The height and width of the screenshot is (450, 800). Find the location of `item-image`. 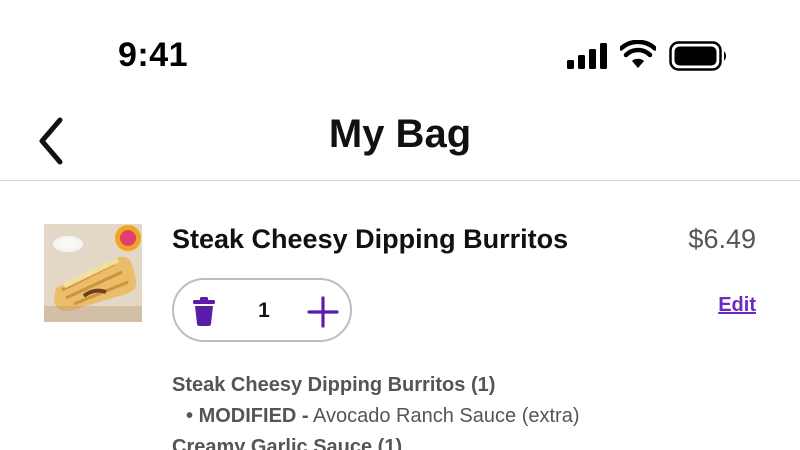

item-image is located at coordinates (93, 273).